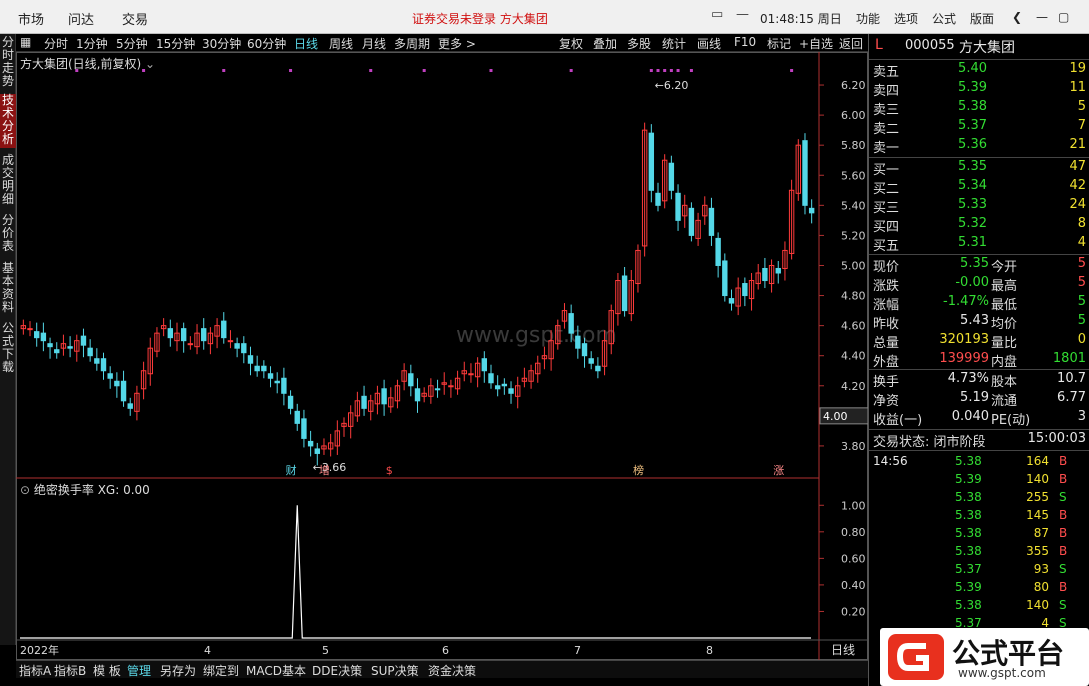 The height and width of the screenshot is (686, 1089). What do you see at coordinates (717, 14) in the screenshot?
I see `window-menu-icon: ▭` at bounding box center [717, 14].